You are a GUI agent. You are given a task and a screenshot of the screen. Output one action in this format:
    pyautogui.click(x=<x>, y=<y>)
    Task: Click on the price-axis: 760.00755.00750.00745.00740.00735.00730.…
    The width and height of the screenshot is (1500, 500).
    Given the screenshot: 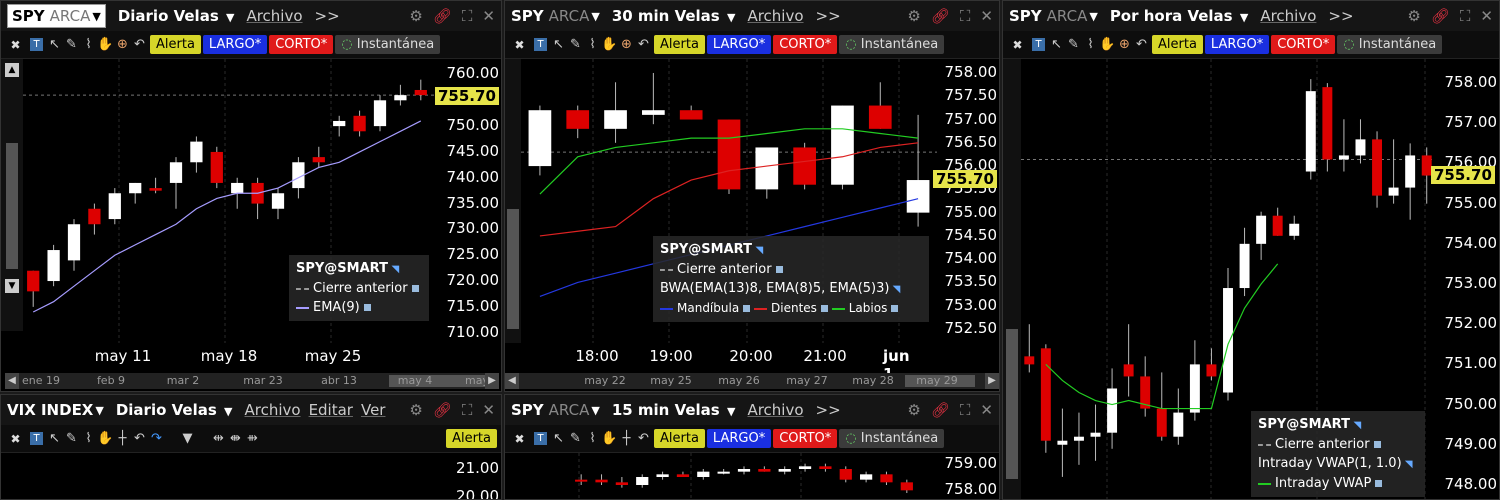 What is the action you would take?
    pyautogui.click(x=468, y=201)
    